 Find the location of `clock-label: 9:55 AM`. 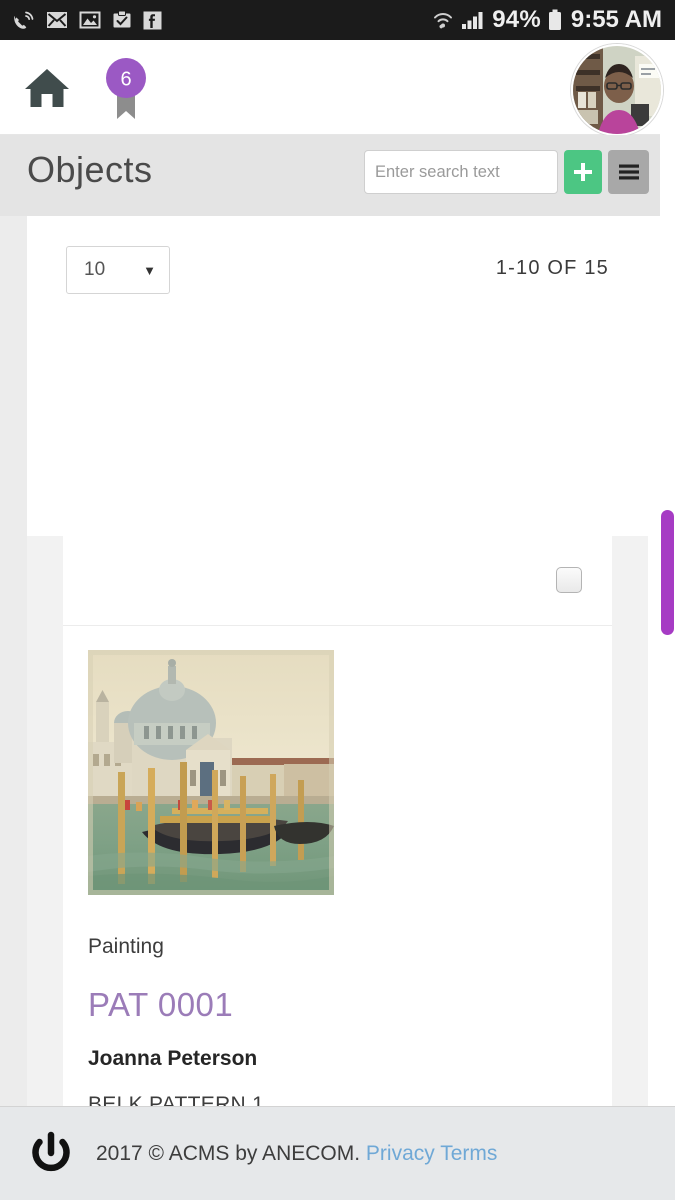

clock-label: 9:55 AM is located at coordinates (616, 19).